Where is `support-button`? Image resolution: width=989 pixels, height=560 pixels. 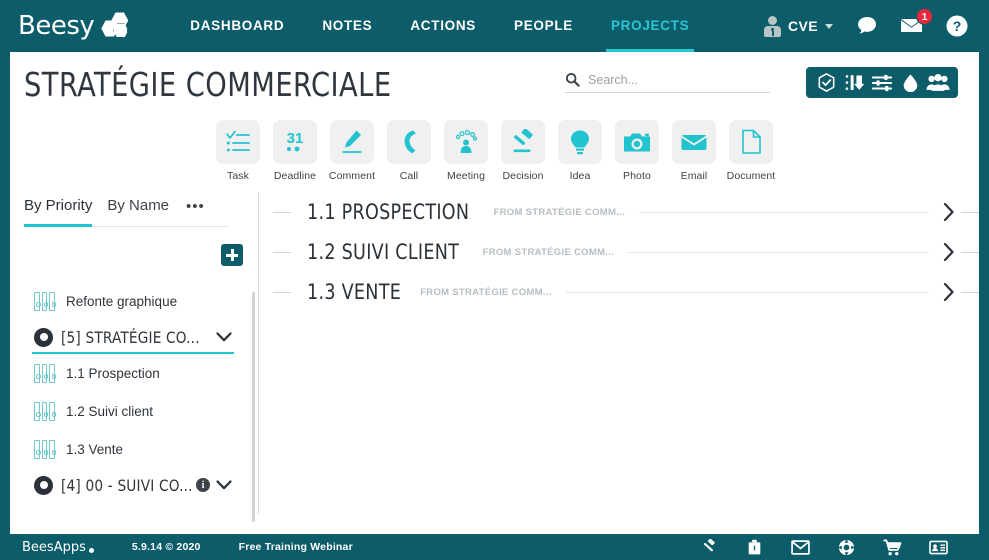 support-button is located at coordinates (846, 547).